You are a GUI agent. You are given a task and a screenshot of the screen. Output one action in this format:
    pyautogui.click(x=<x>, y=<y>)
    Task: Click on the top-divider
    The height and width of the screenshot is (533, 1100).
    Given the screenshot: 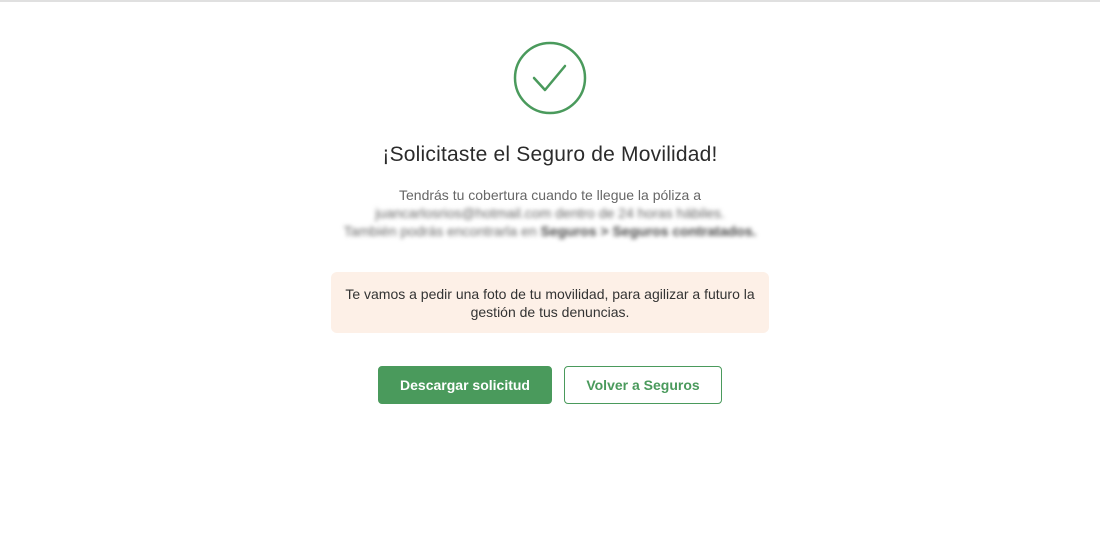 What is the action you would take?
    pyautogui.click(x=550, y=1)
    